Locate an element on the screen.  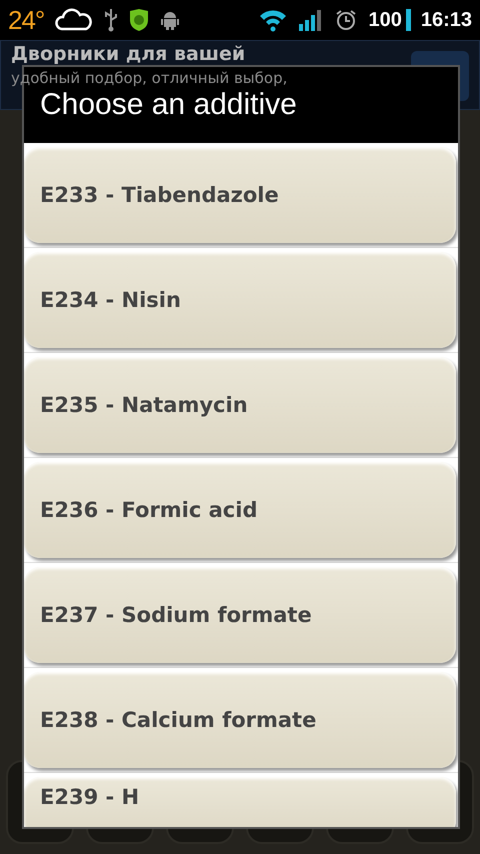
android-icon is located at coordinates (170, 20).